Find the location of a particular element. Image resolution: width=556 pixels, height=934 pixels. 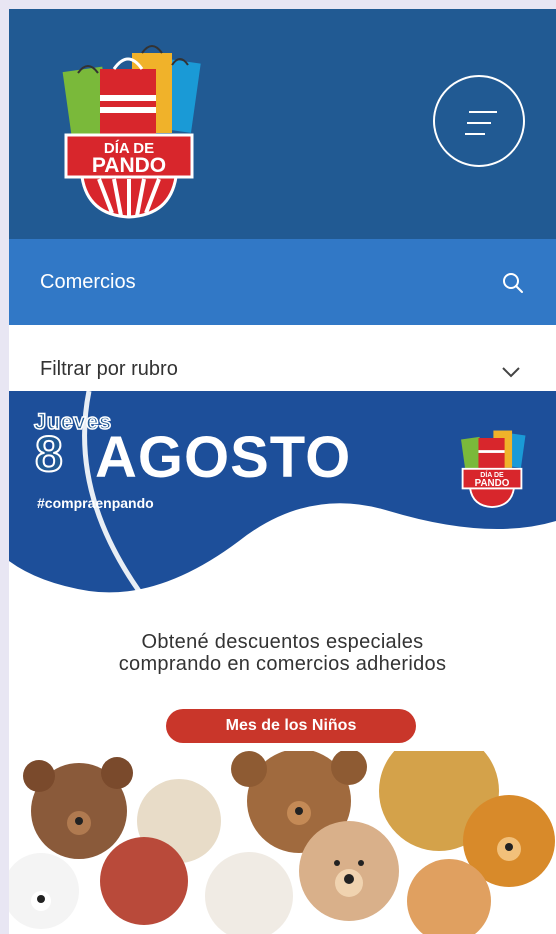

promo-line-2: comprando en comercios adheridos is located at coordinates (282, 664).